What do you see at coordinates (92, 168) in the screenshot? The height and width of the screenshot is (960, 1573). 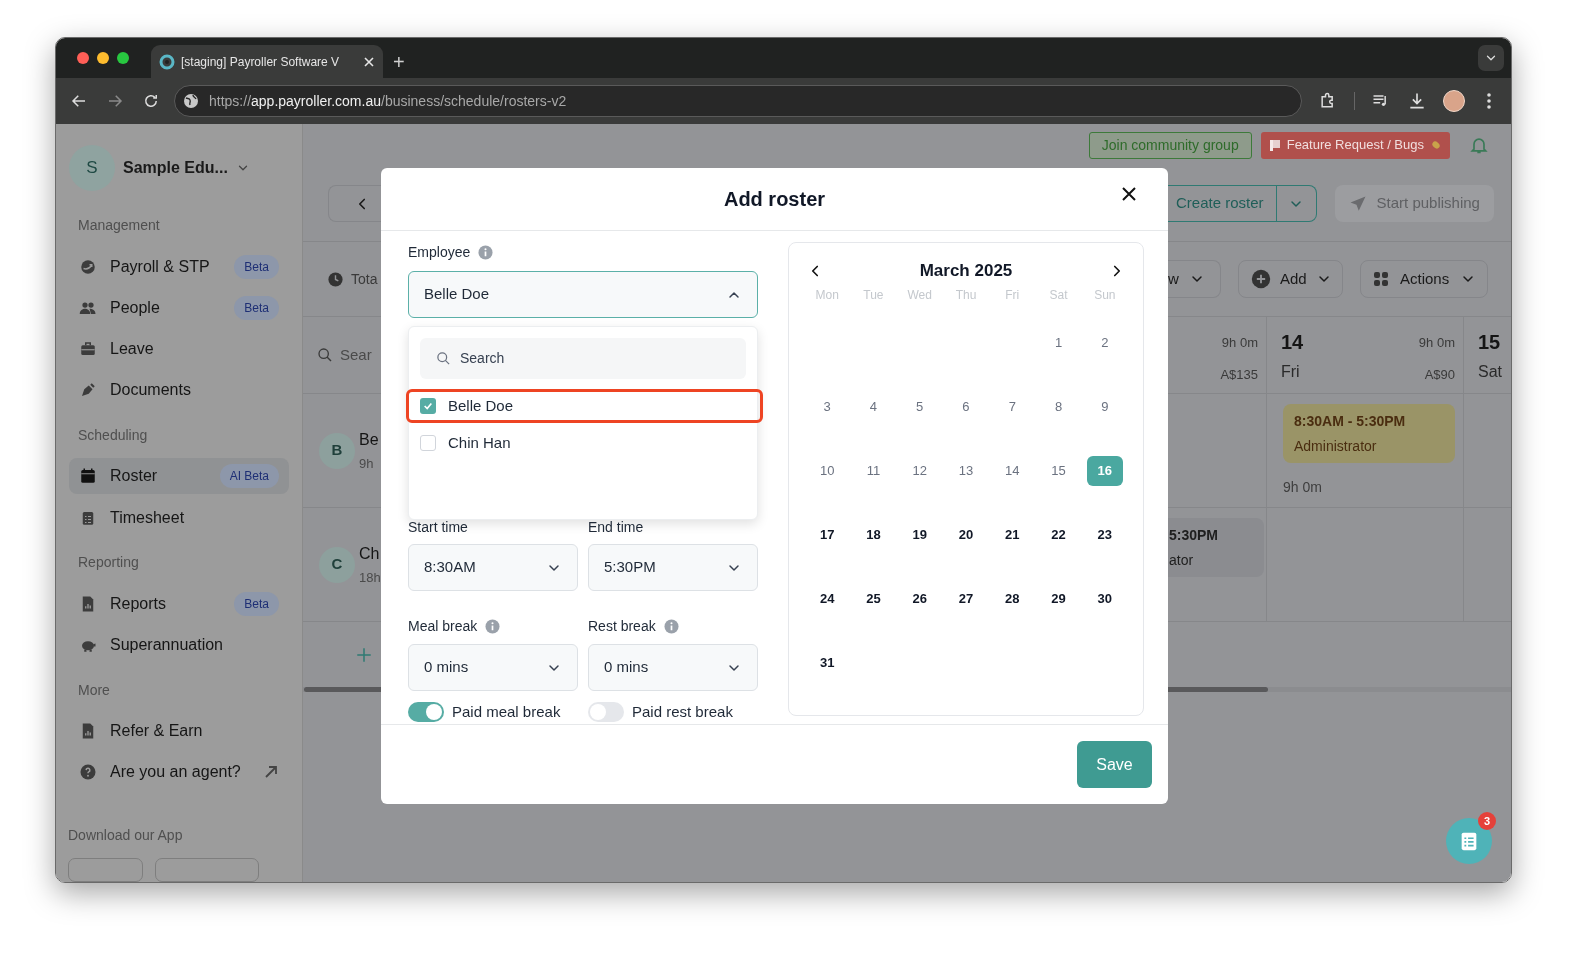 I see `org-avatar: S` at bounding box center [92, 168].